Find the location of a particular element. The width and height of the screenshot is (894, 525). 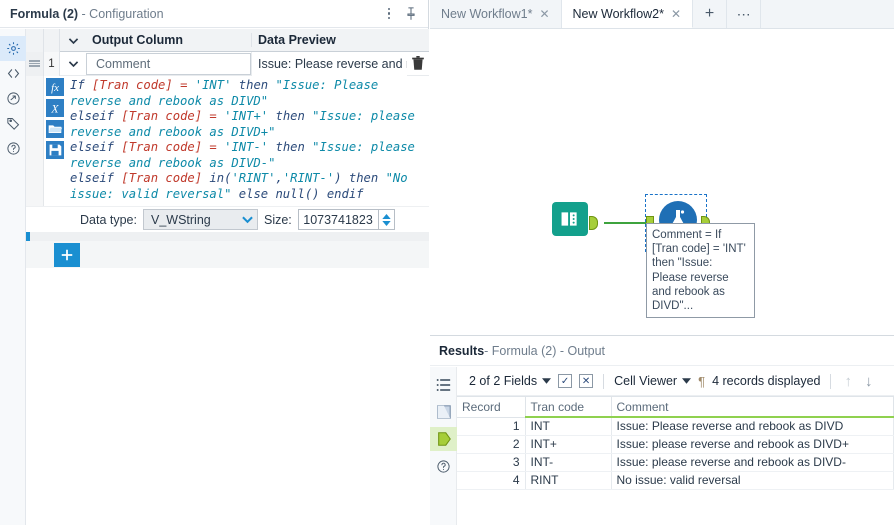

cell-comment: Issue: Please reverse and rebook as DIVD is located at coordinates (752, 426).